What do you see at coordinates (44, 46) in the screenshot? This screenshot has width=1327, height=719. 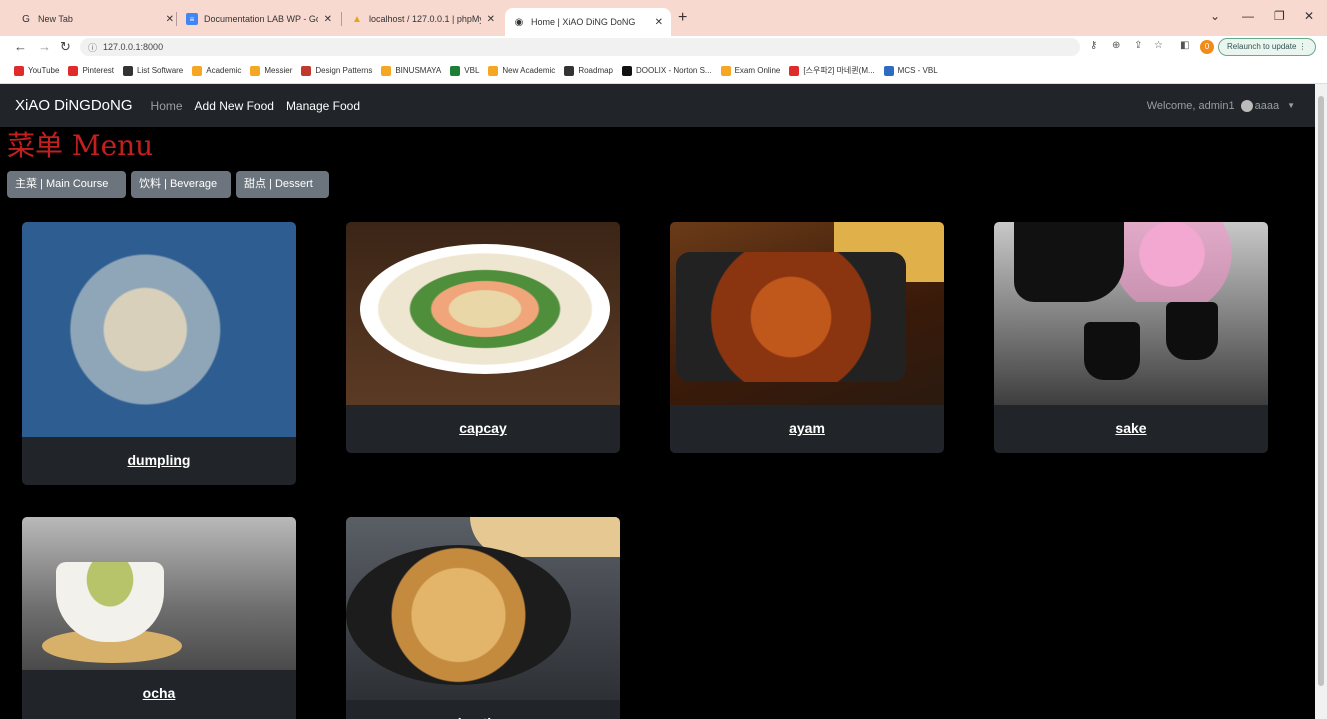 I see `forward-icon: →` at bounding box center [44, 46].